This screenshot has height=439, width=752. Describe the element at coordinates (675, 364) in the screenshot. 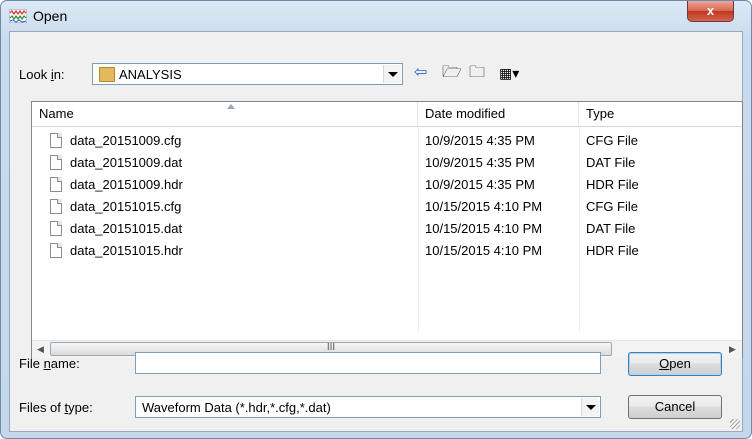

I see `open-button: Open` at that location.